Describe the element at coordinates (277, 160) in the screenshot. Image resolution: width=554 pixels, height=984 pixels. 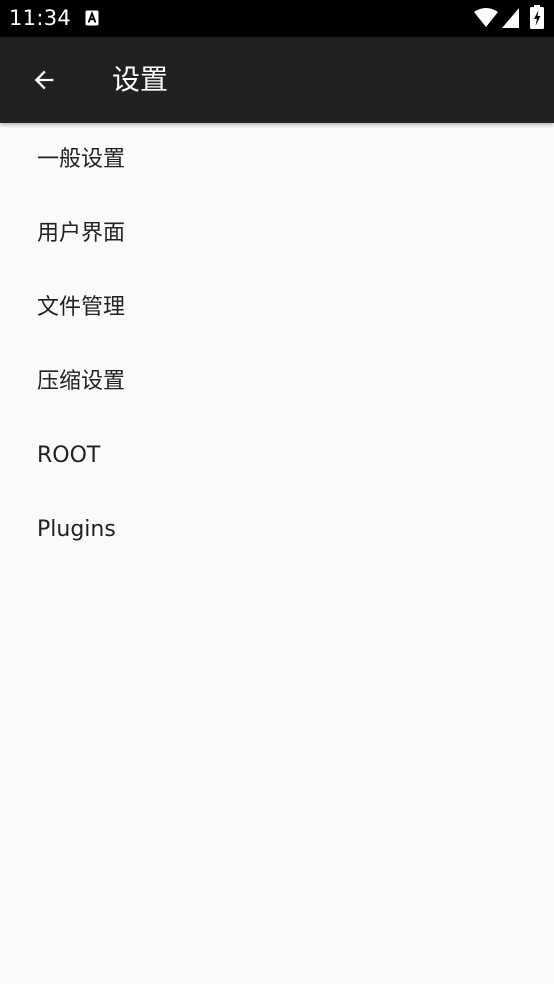
I see `settings-item-general: 一般设置` at that location.